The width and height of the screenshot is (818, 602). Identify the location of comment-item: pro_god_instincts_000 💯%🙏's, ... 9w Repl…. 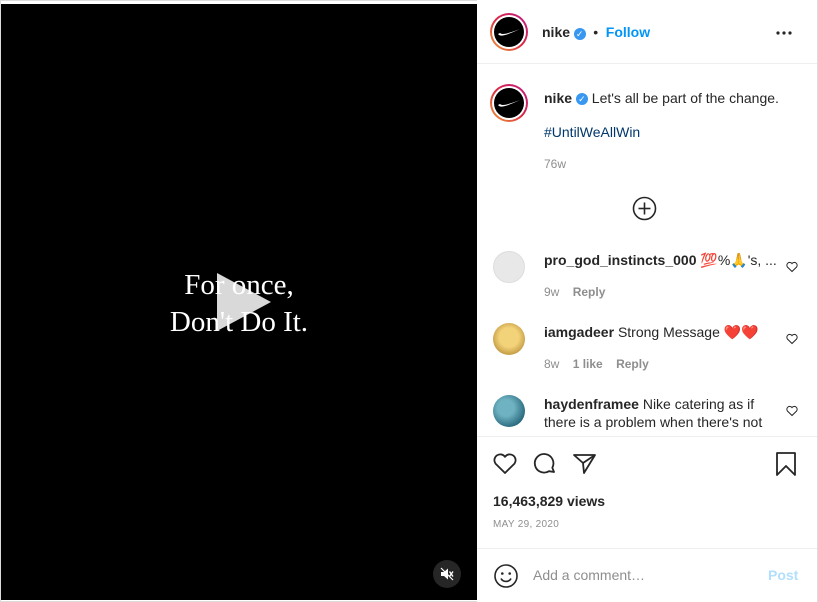
(648, 279).